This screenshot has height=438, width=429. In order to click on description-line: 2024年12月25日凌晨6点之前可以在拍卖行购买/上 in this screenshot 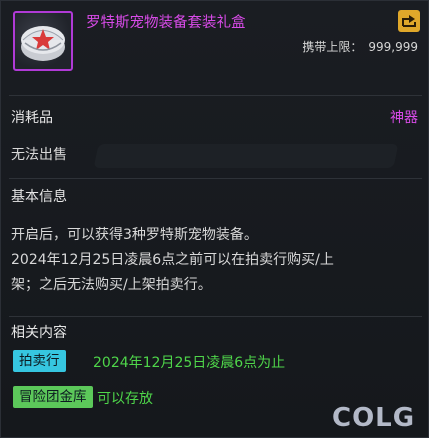, I will do `click(172, 260)`.